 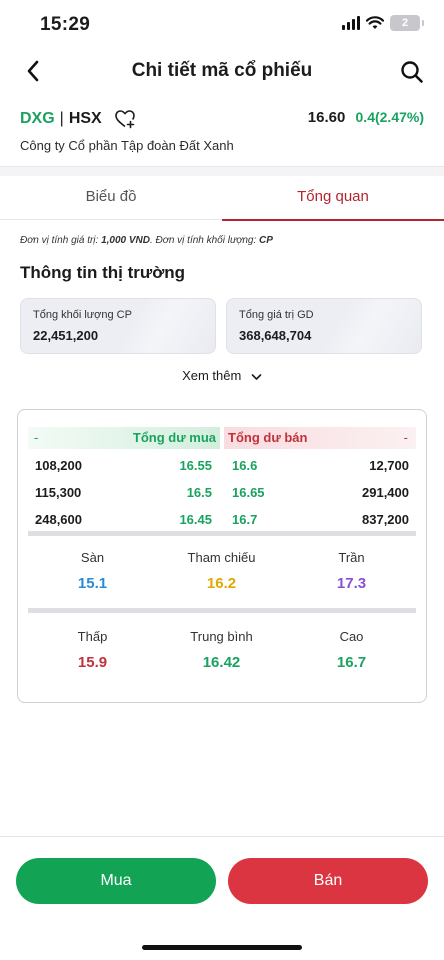 What do you see at coordinates (92, 662) in the screenshot?
I see `low-price-value: 15.9` at bounding box center [92, 662].